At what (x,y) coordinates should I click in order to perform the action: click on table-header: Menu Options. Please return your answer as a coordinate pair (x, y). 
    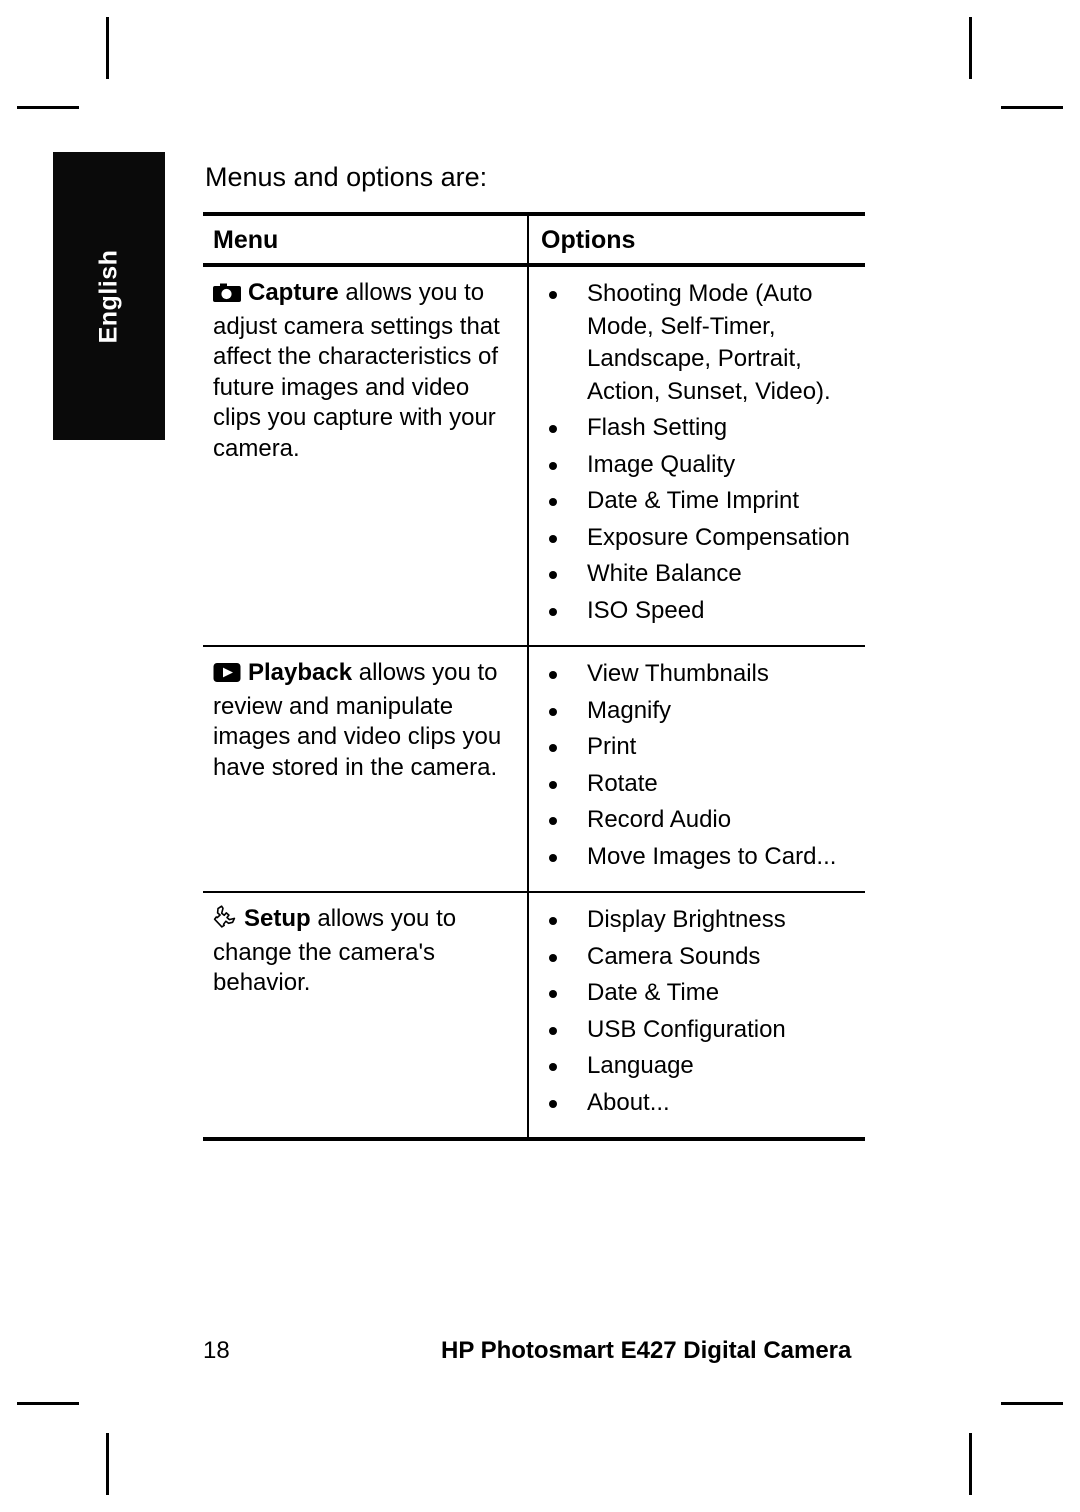
    Looking at the image, I should click on (534, 239).